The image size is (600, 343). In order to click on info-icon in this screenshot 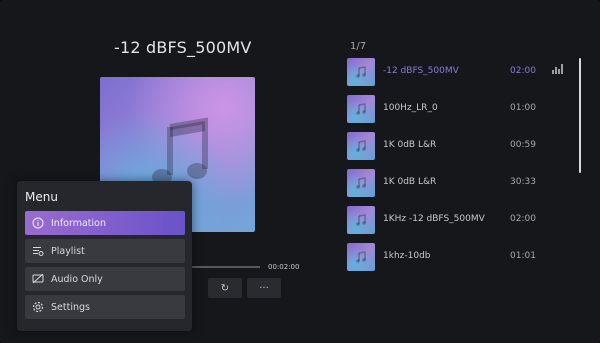, I will do `click(38, 223)`.